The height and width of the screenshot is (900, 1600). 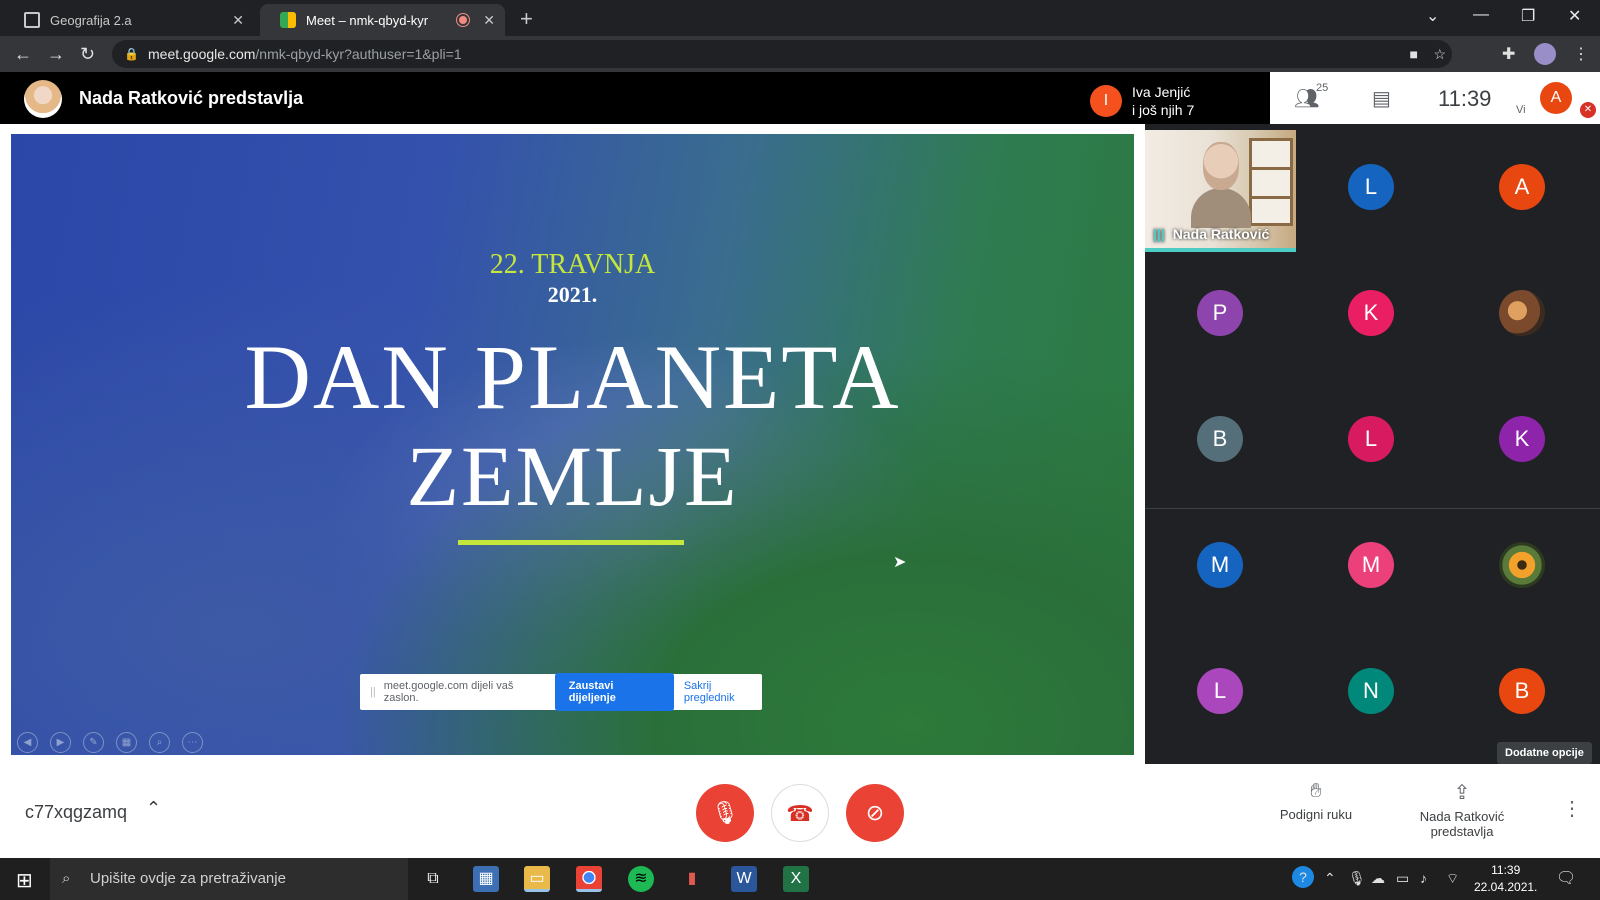 What do you see at coordinates (188, 878) in the screenshot?
I see `search-placeholder: Upišite ovdje za pretraživanje` at bounding box center [188, 878].